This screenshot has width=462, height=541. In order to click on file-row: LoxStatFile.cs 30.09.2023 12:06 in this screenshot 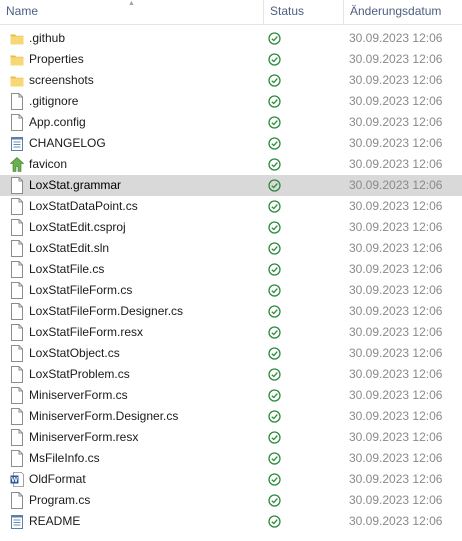, I will do `click(231, 269)`.